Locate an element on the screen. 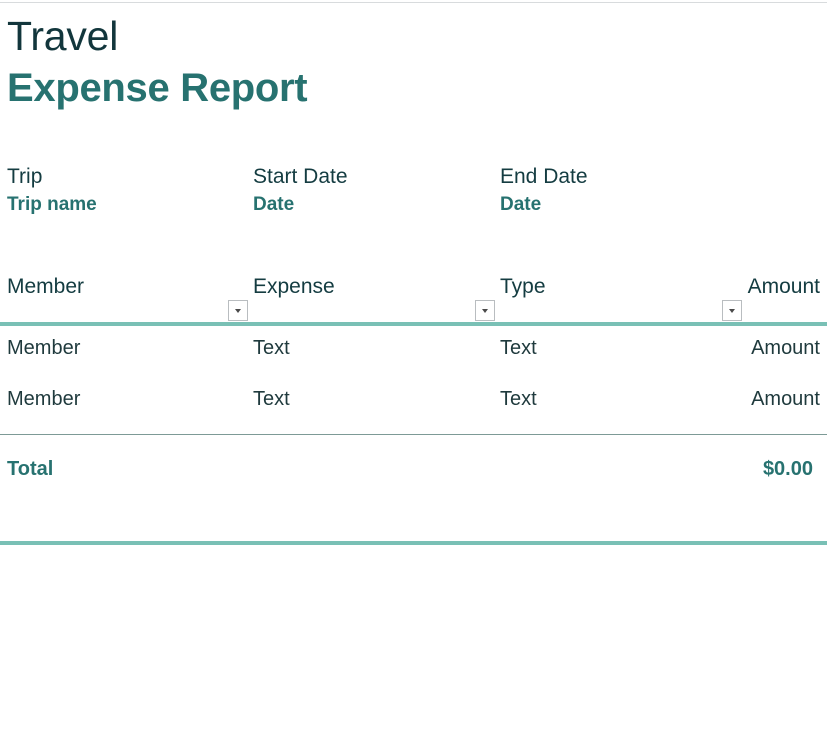 Image resolution: width=827 pixels, height=745 pixels. report-title-block: Travel Expense Report is located at coordinates (157, 63).